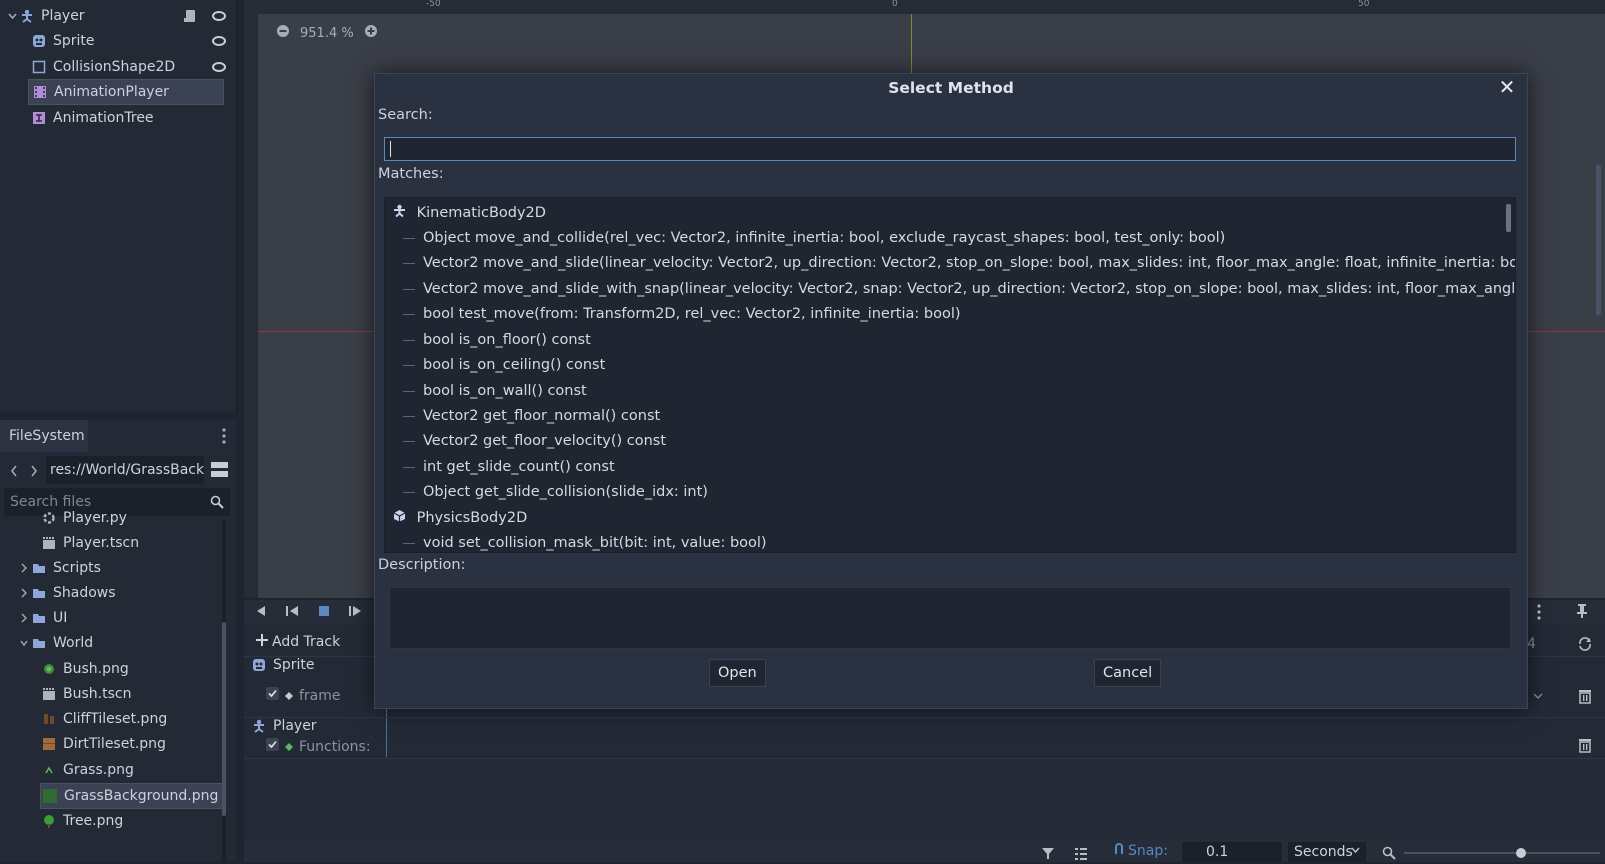  I want to click on time-unit-select: Seconds, so click(1327, 852).